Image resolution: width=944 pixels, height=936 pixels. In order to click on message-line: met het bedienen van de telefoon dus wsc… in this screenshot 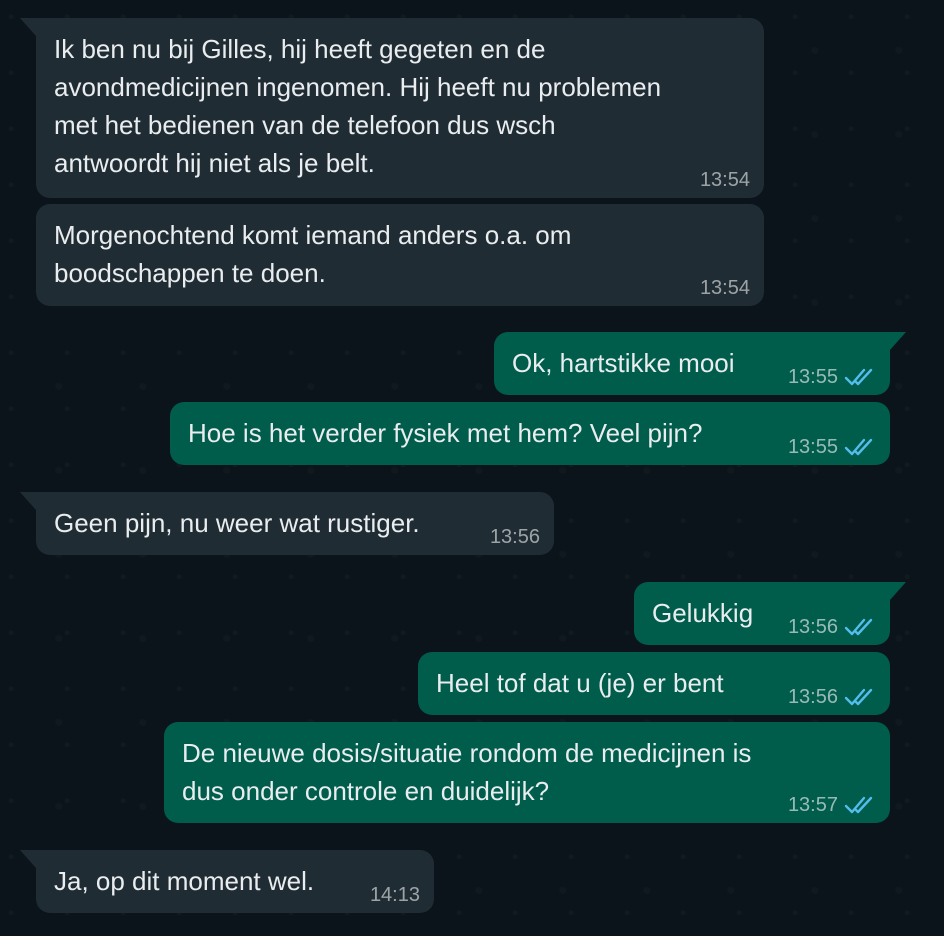, I will do `click(305, 125)`.